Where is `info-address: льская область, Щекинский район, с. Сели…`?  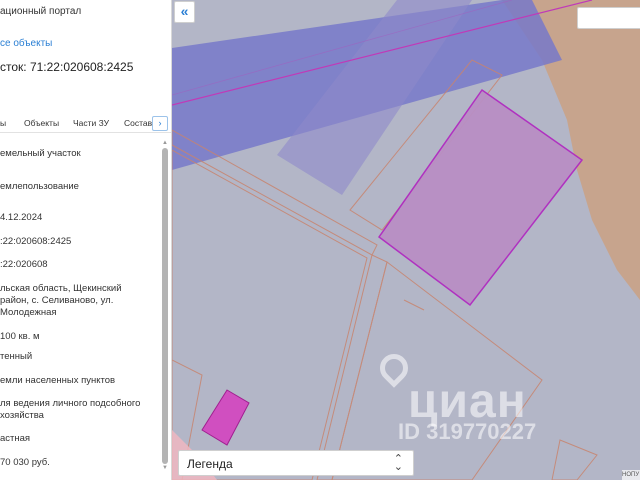 info-address: льская область, Щекинский район, с. Сели… is located at coordinates (61, 300).